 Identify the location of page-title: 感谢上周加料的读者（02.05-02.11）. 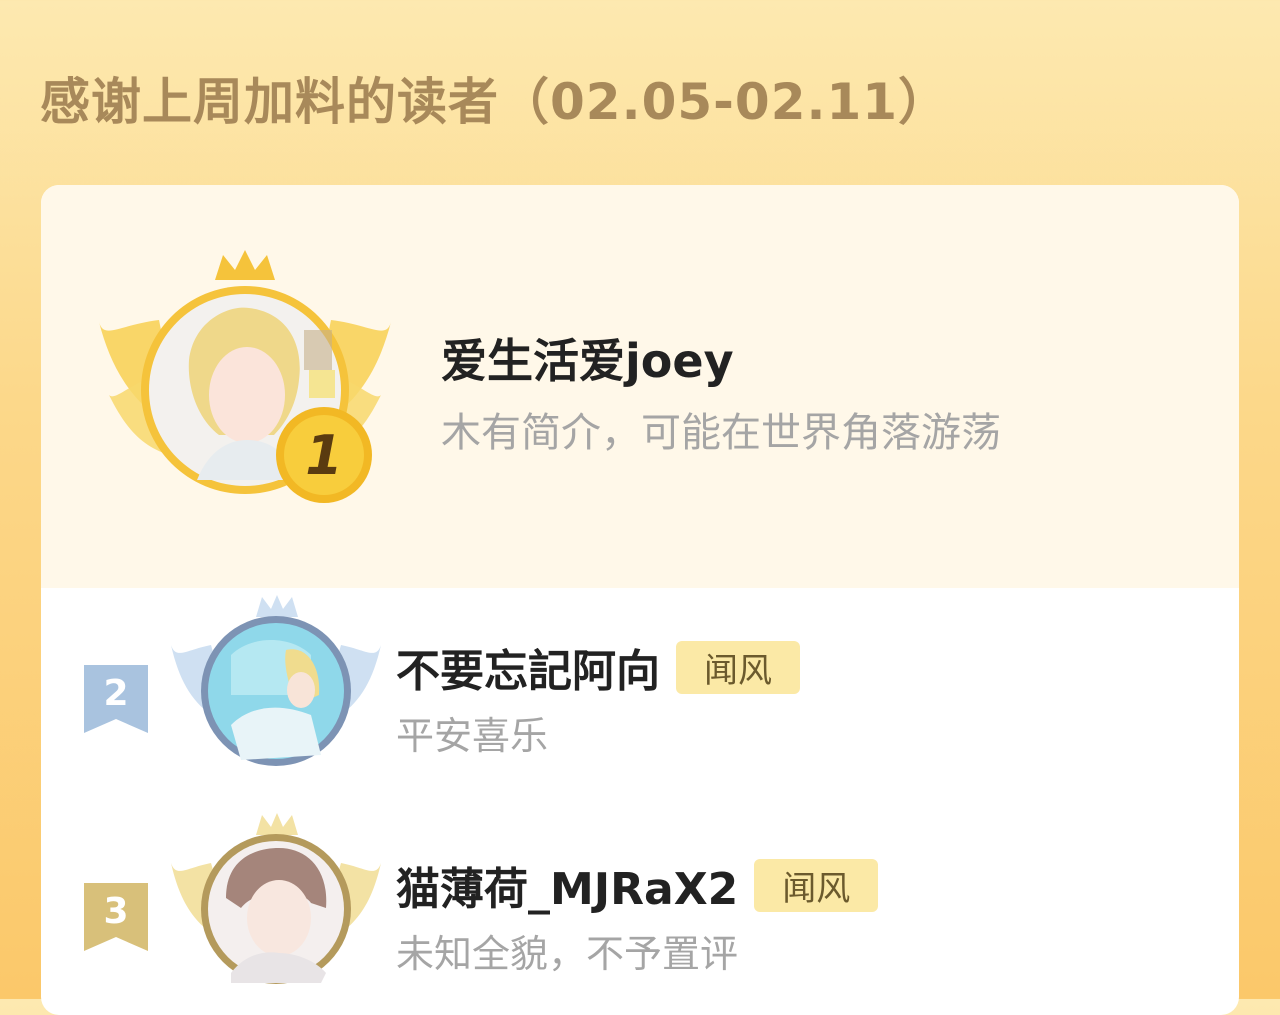
(495, 102).